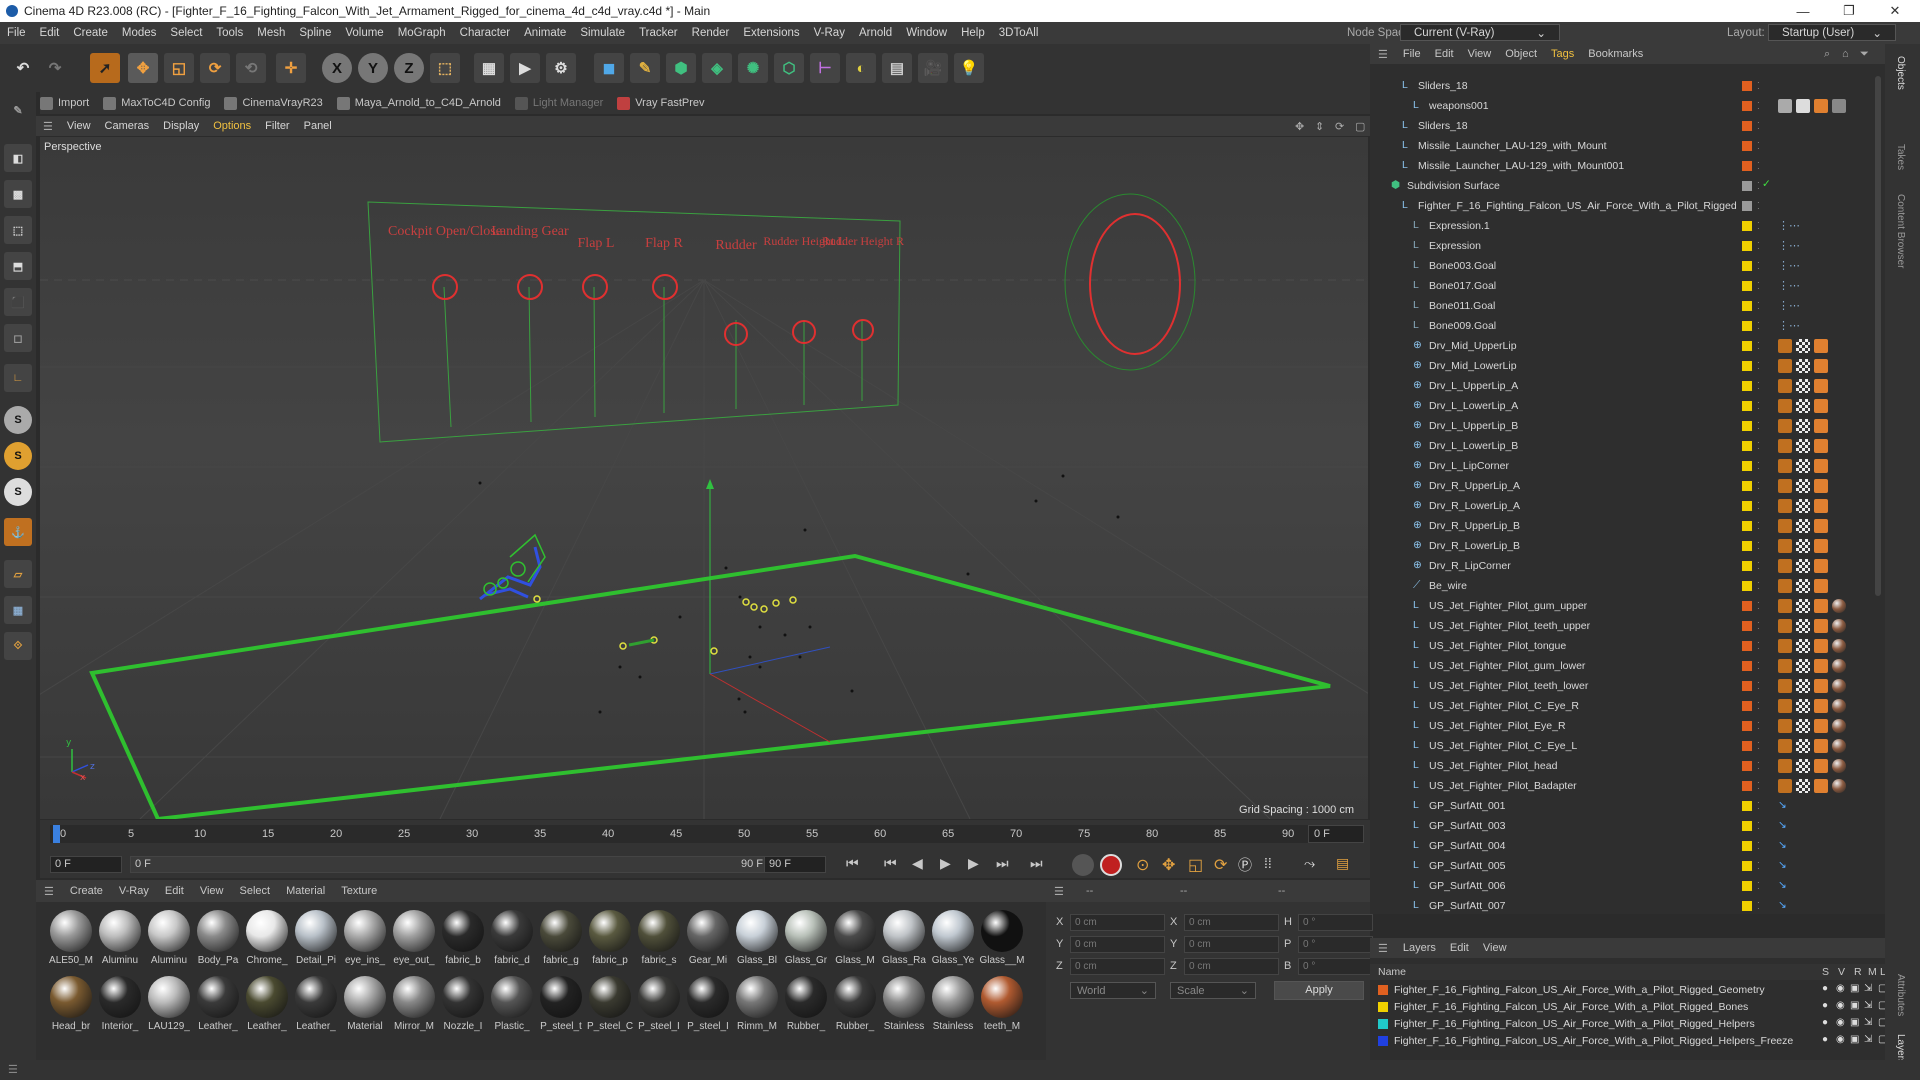 This screenshot has width=1920, height=1080. Describe the element at coordinates (904, 939) in the screenshot. I see `material-swatch: Glass_Ra` at that location.